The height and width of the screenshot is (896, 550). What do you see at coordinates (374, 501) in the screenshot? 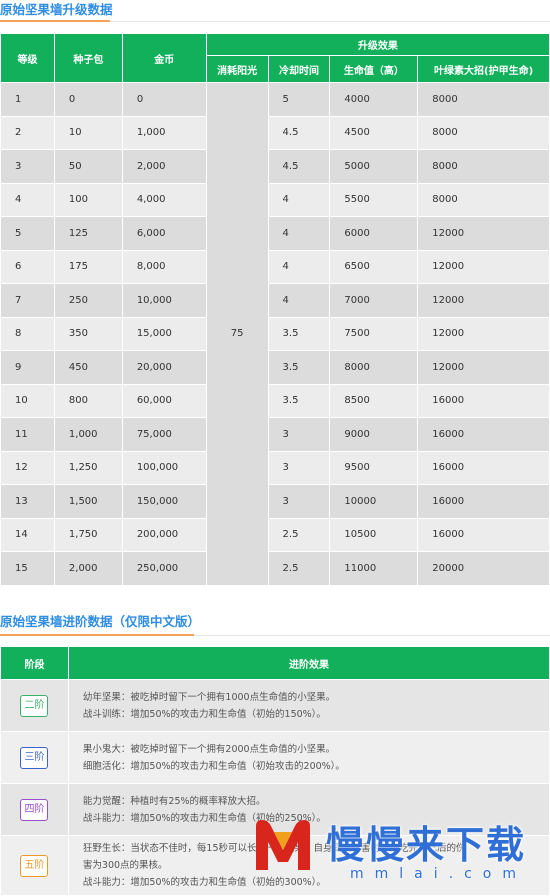
I see `cell-hp: 10000` at bounding box center [374, 501].